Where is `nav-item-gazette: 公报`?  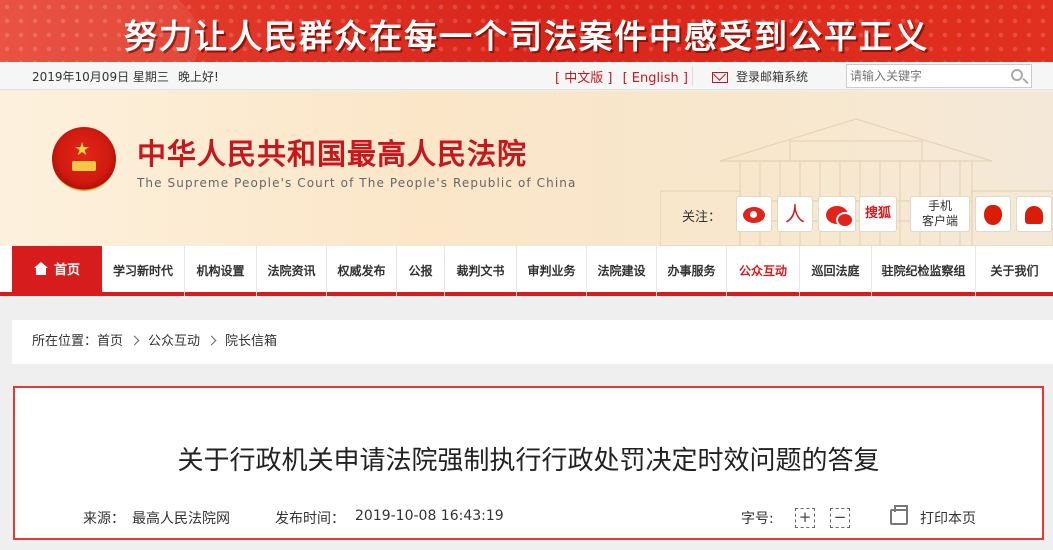 nav-item-gazette: 公报 is located at coordinates (421, 271).